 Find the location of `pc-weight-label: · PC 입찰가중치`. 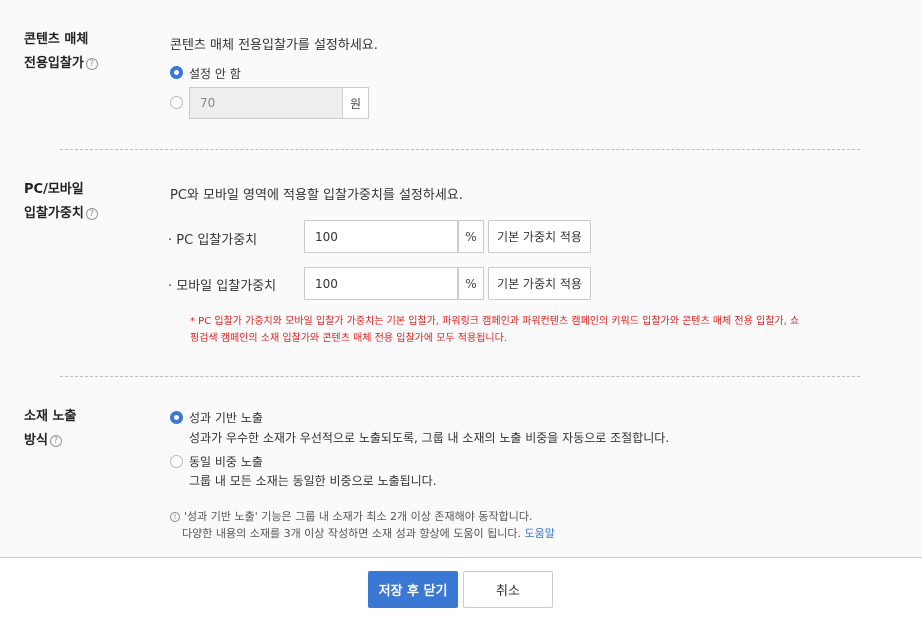

pc-weight-label: · PC 입찰가중치 is located at coordinates (213, 240).